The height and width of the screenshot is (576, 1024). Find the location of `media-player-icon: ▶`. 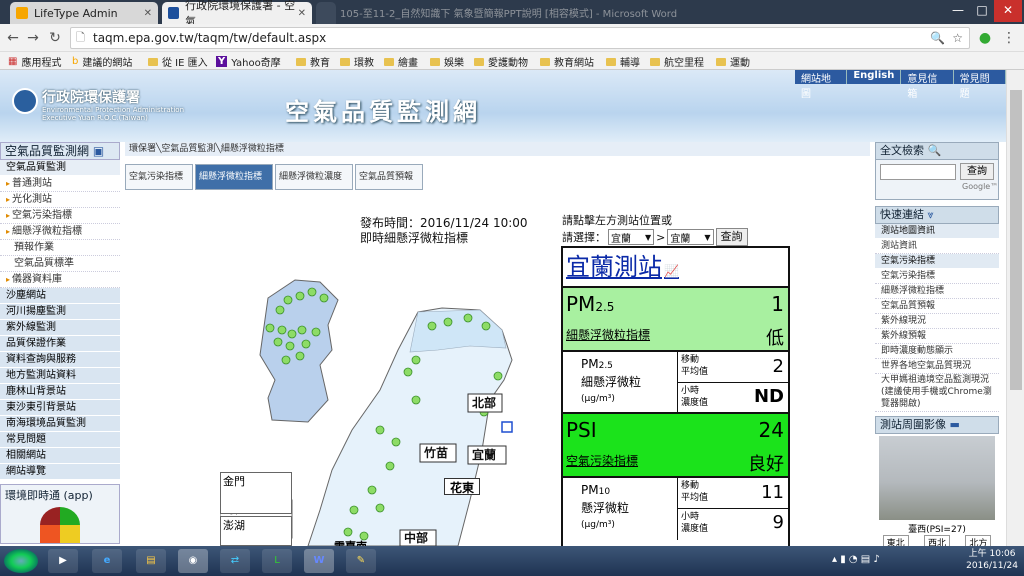

media-player-icon: ▶ is located at coordinates (63, 561).